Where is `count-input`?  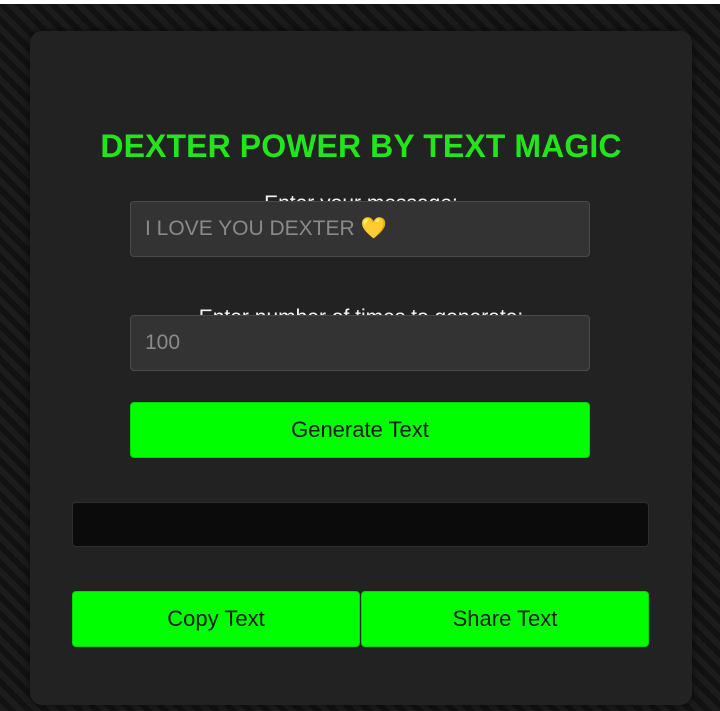
count-input is located at coordinates (360, 343).